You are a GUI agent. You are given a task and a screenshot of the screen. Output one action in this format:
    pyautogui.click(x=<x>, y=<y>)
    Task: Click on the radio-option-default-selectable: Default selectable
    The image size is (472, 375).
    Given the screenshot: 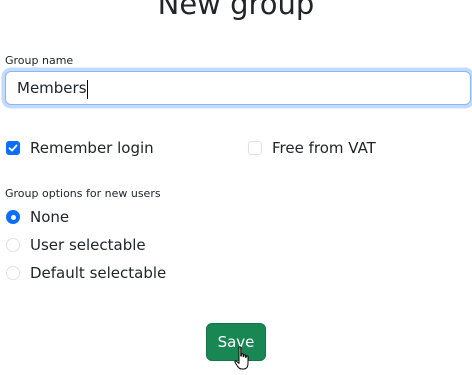 What is the action you would take?
    pyautogui.click(x=86, y=273)
    